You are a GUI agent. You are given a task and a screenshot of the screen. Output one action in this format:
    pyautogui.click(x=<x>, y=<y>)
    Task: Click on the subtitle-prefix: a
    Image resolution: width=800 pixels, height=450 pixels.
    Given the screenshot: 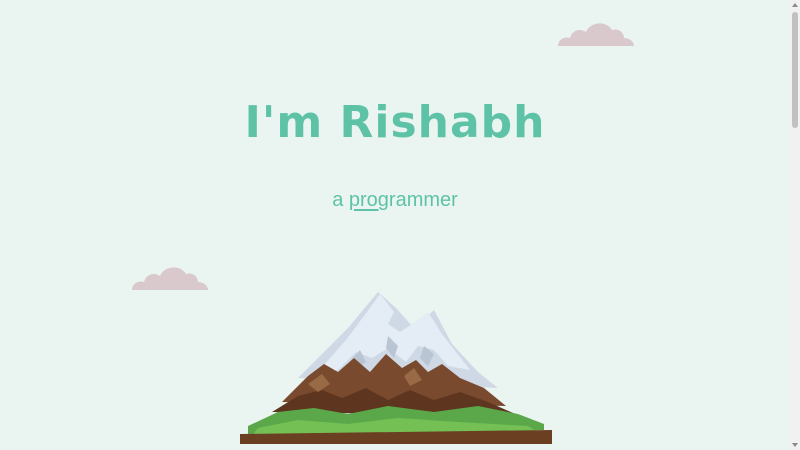 What is the action you would take?
    pyautogui.click(x=340, y=200)
    